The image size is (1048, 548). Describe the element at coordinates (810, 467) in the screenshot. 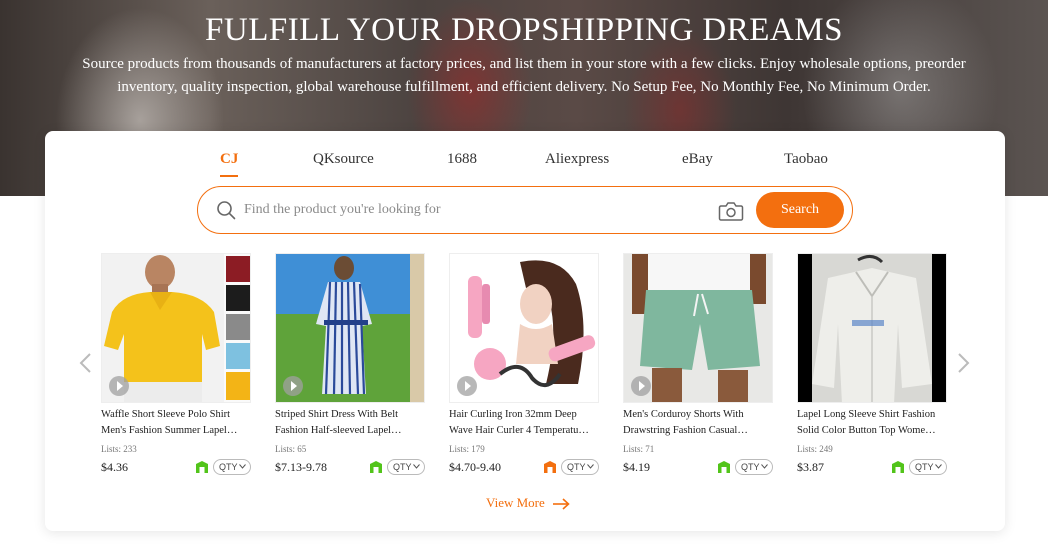

I see `product-price: $3.87` at that location.